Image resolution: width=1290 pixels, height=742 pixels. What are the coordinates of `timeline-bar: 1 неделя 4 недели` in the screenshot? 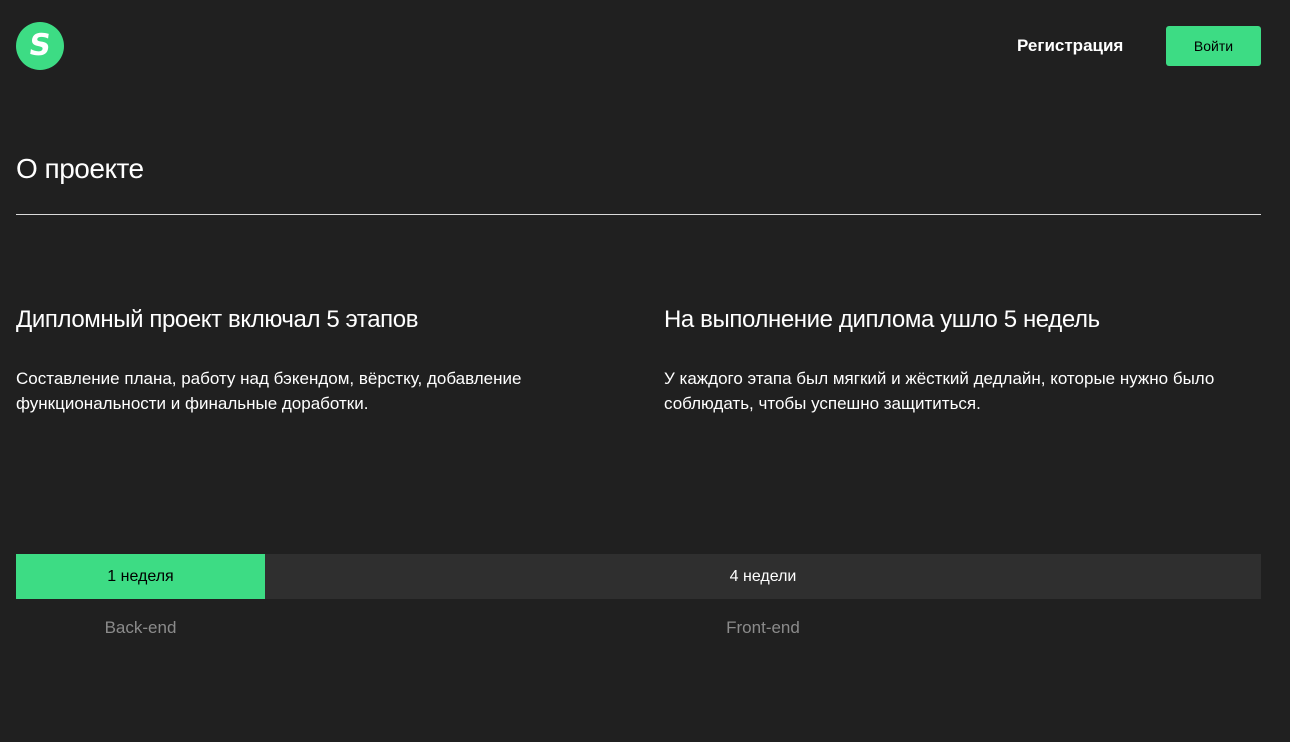 It's located at (638, 576).